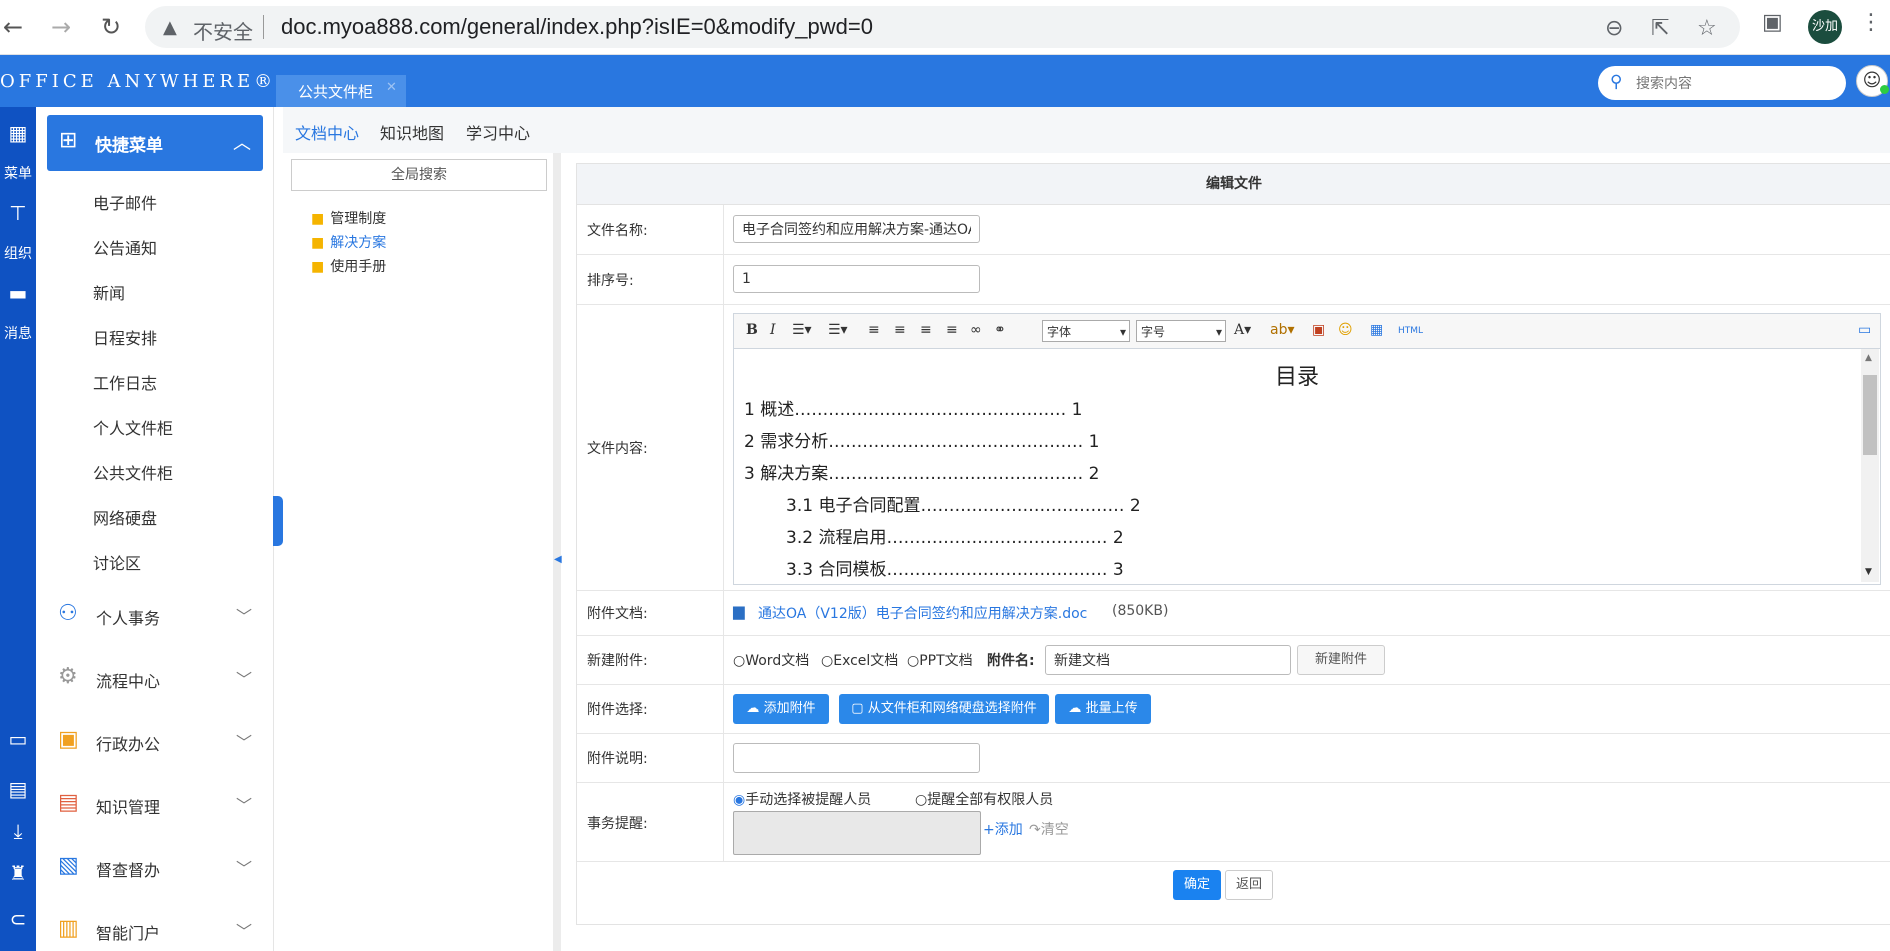 Image resolution: width=1890 pixels, height=951 pixels. I want to click on kebab-menu-icon: ⋮, so click(1871, 22).